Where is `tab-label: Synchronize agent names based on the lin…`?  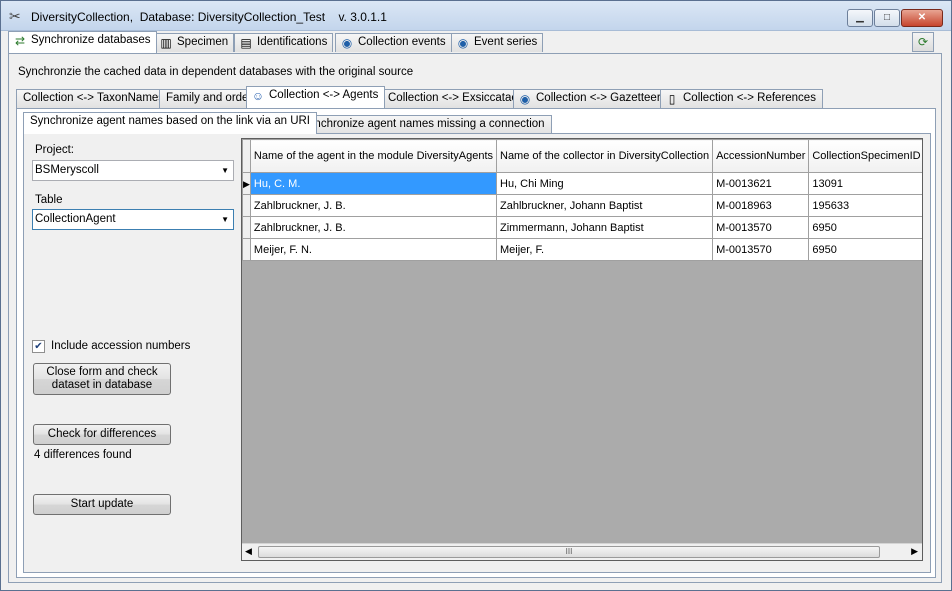
tab-label: Synchronize agent names based on the lin… is located at coordinates (170, 121).